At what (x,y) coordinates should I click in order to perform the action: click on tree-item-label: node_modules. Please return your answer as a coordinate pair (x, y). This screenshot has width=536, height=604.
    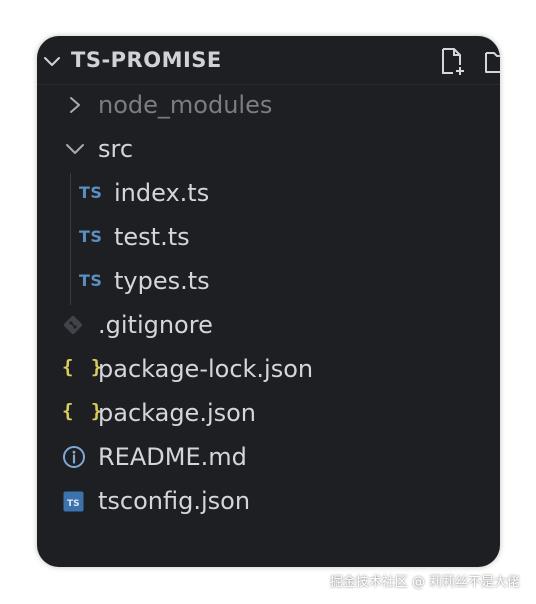
    Looking at the image, I should click on (185, 105).